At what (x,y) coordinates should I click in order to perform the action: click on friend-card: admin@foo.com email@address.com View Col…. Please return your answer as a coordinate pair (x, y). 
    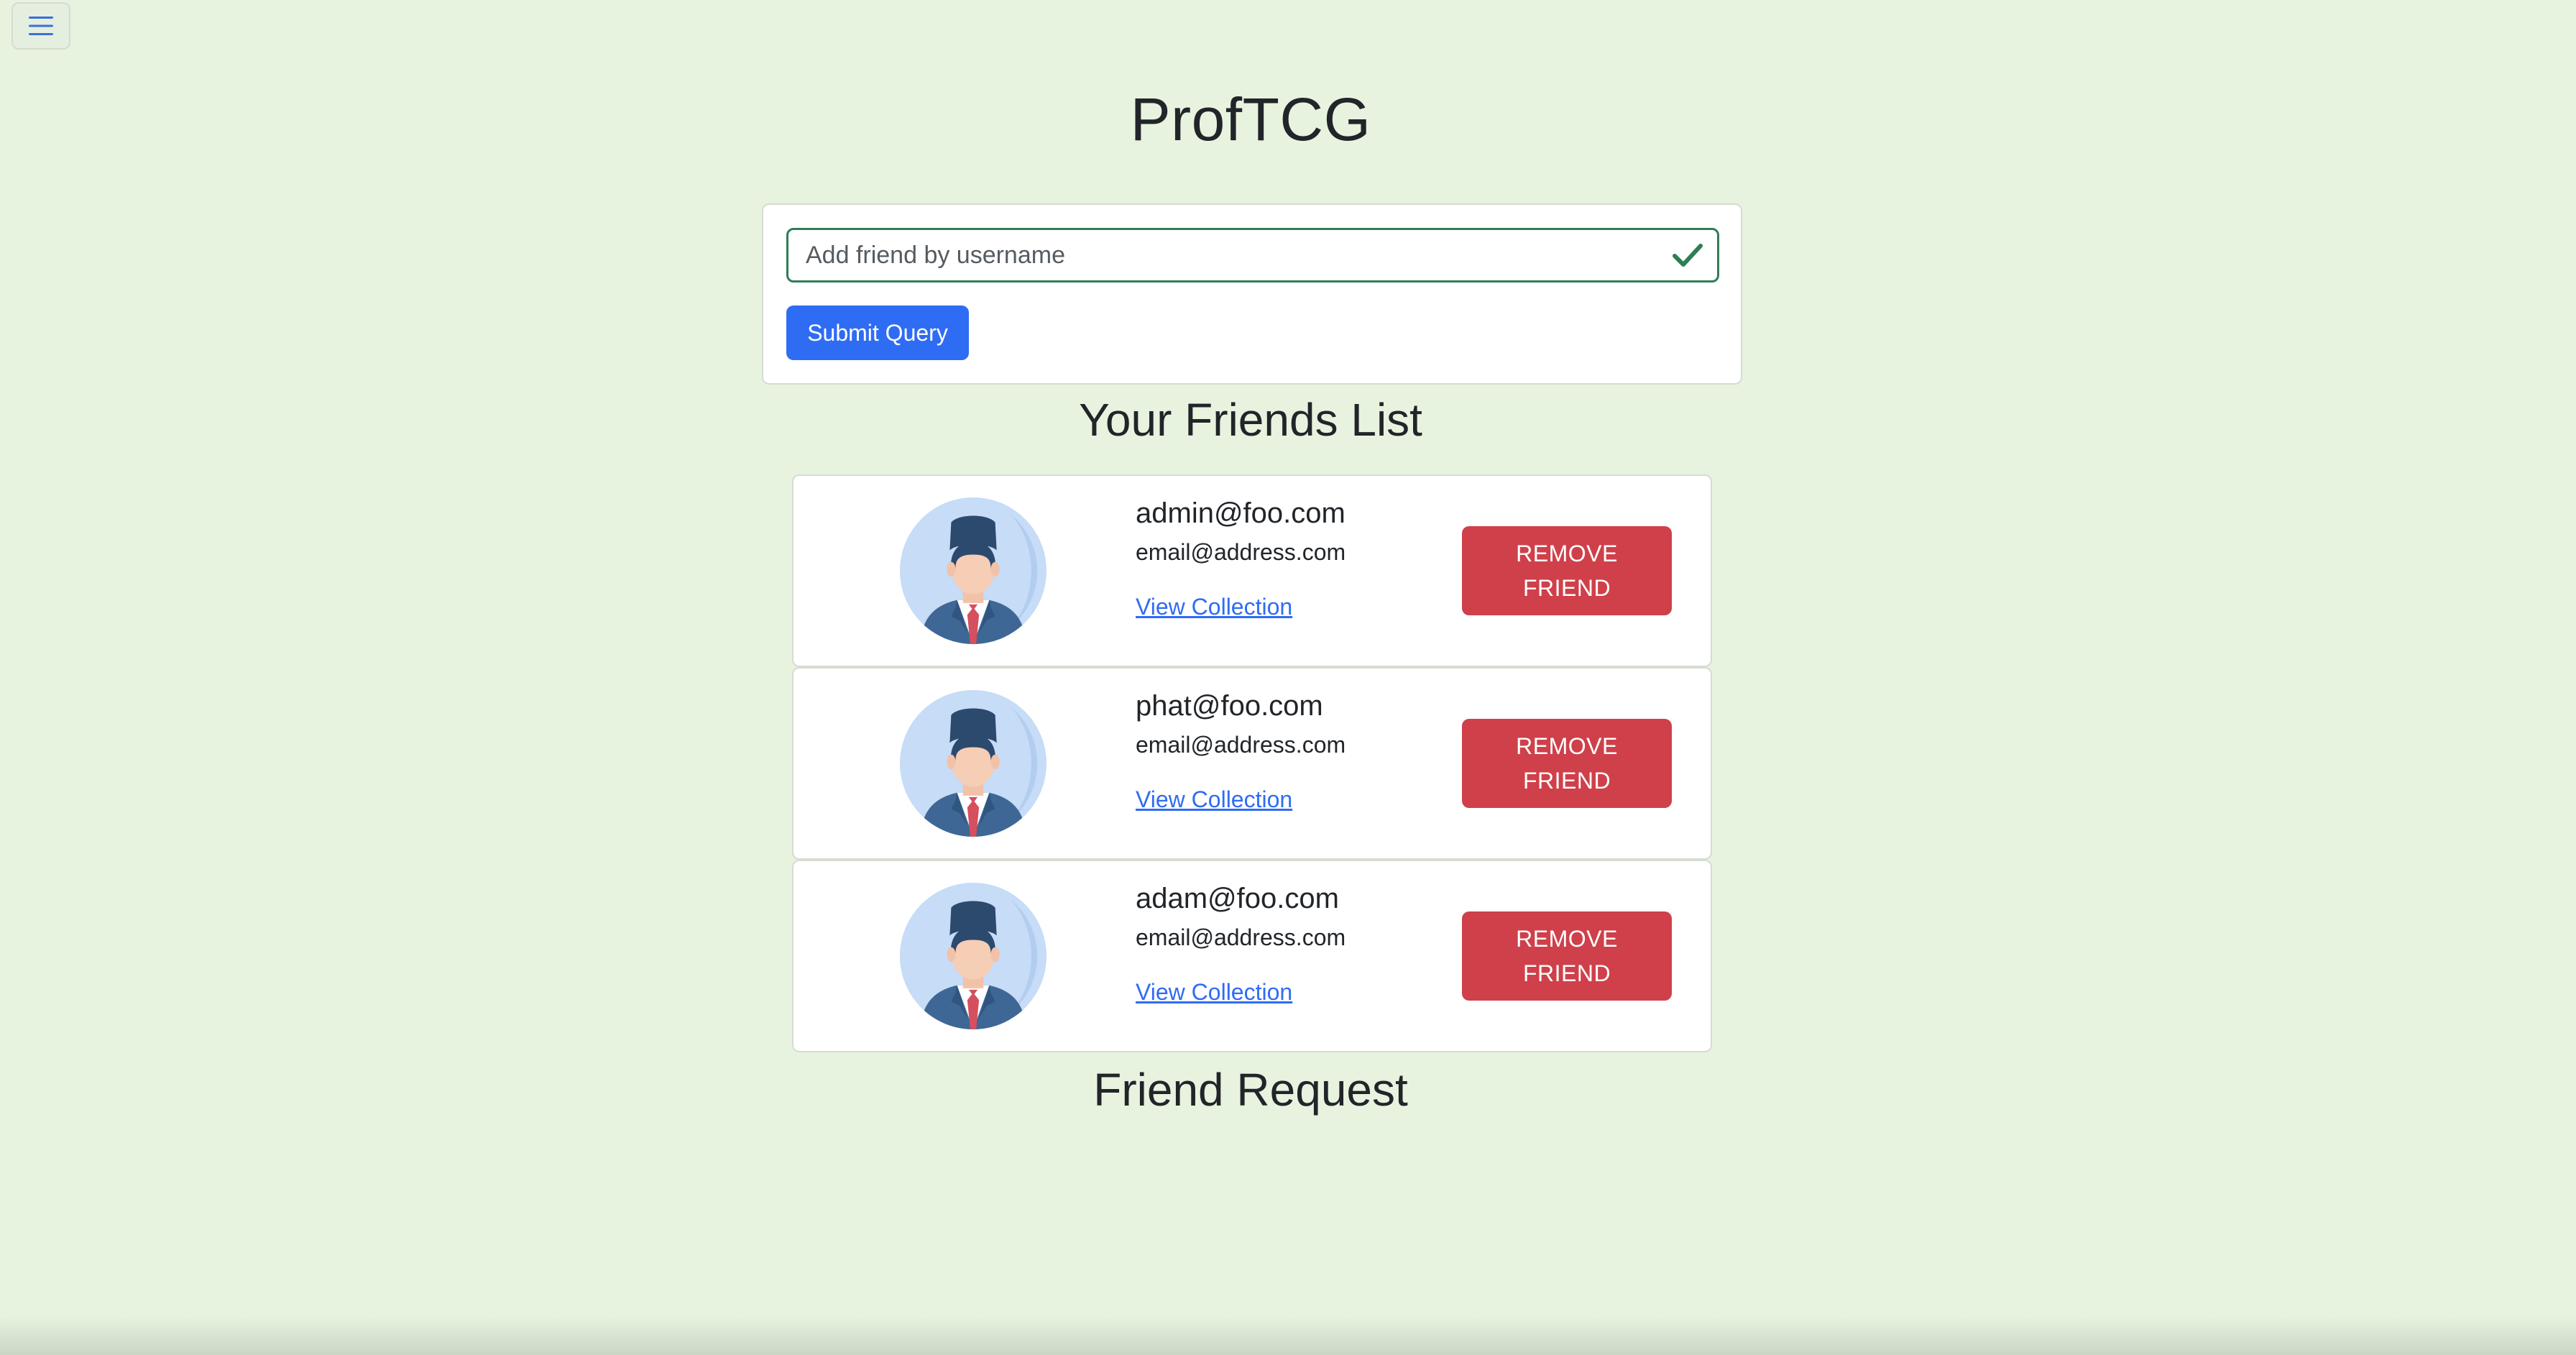
    Looking at the image, I should click on (1252, 570).